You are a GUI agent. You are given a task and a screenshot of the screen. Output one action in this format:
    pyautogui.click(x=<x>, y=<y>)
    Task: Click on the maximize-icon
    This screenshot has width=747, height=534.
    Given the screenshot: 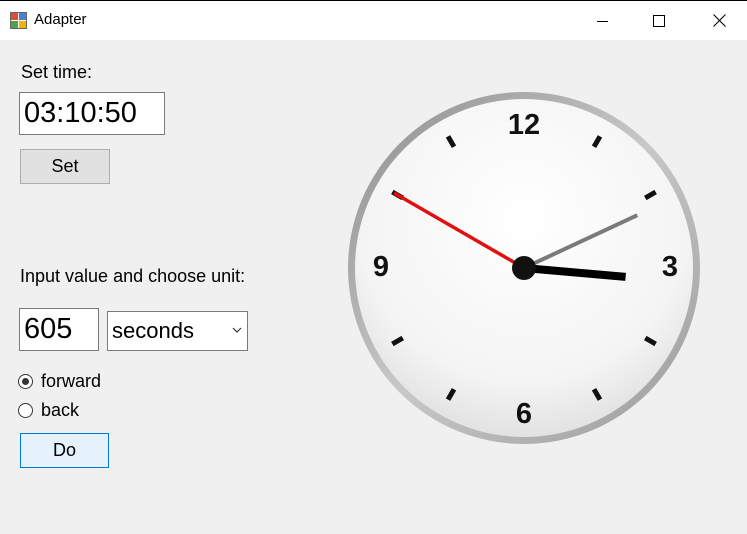 What is the action you would take?
    pyautogui.click(x=659, y=20)
    